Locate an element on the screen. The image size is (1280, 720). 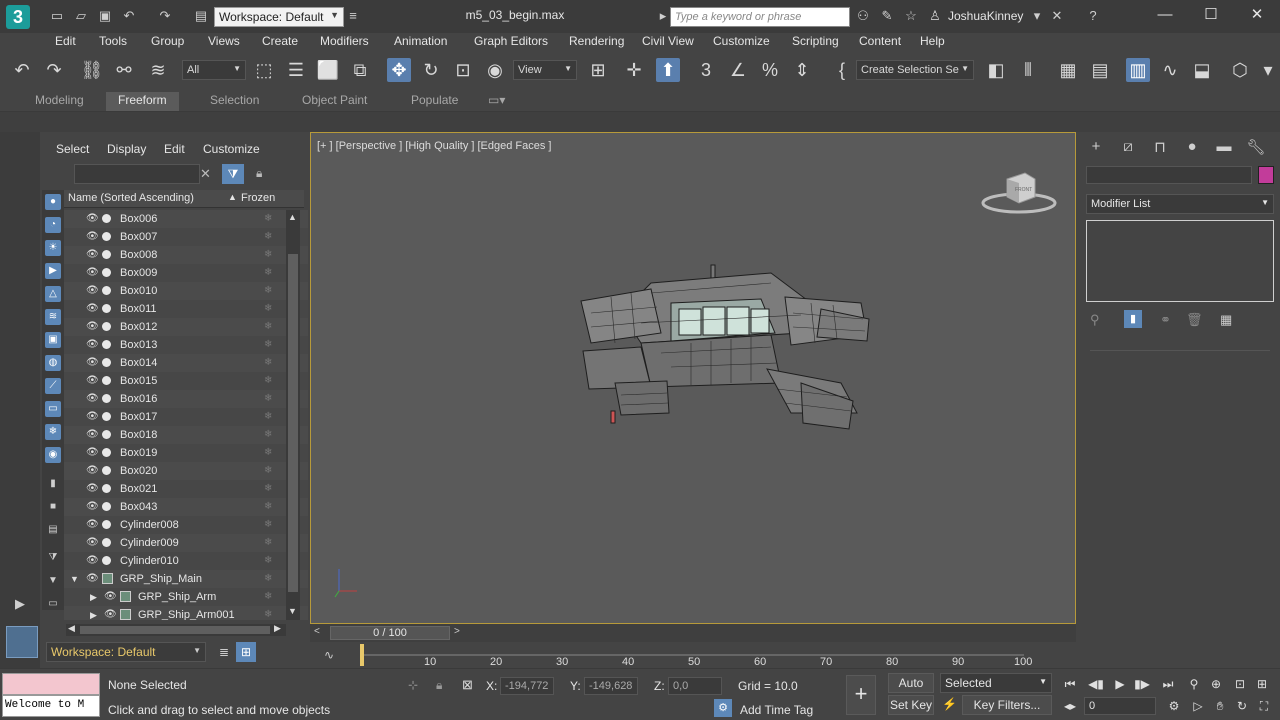
mirror-icon: ◧ is located at coordinates (996, 70).